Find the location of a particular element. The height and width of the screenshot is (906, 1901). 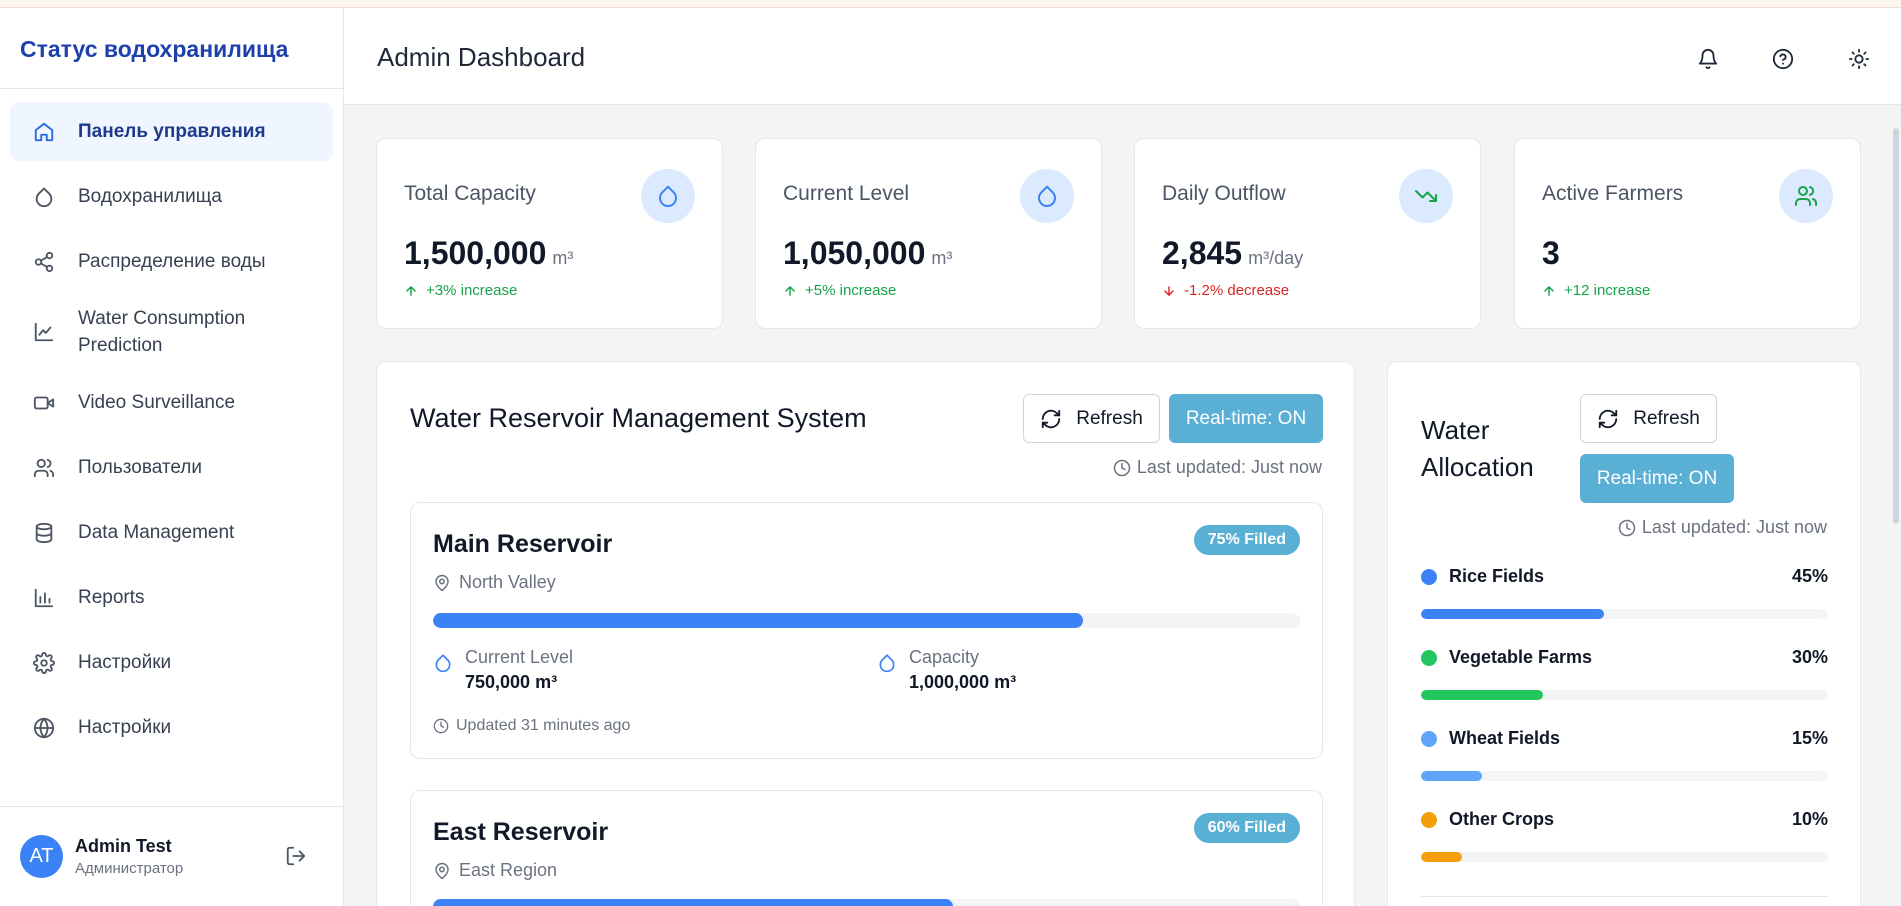

reservoir-location: East Region is located at coordinates (495, 870).